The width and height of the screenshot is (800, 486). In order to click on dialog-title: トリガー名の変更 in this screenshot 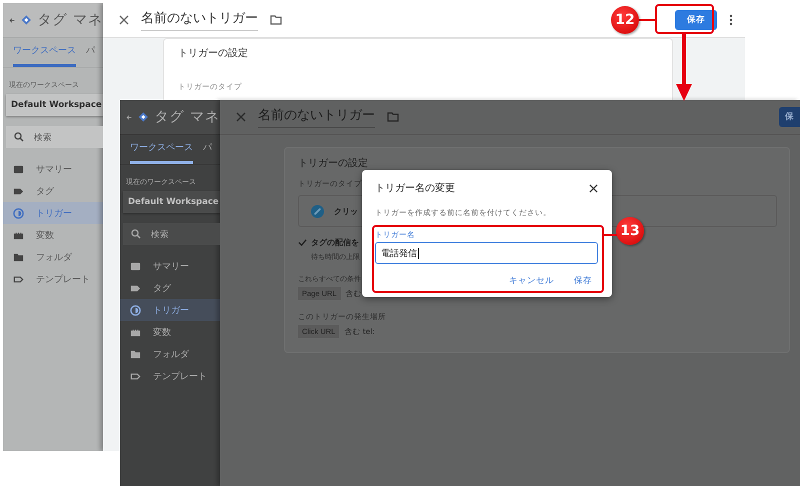, I will do `click(415, 188)`.